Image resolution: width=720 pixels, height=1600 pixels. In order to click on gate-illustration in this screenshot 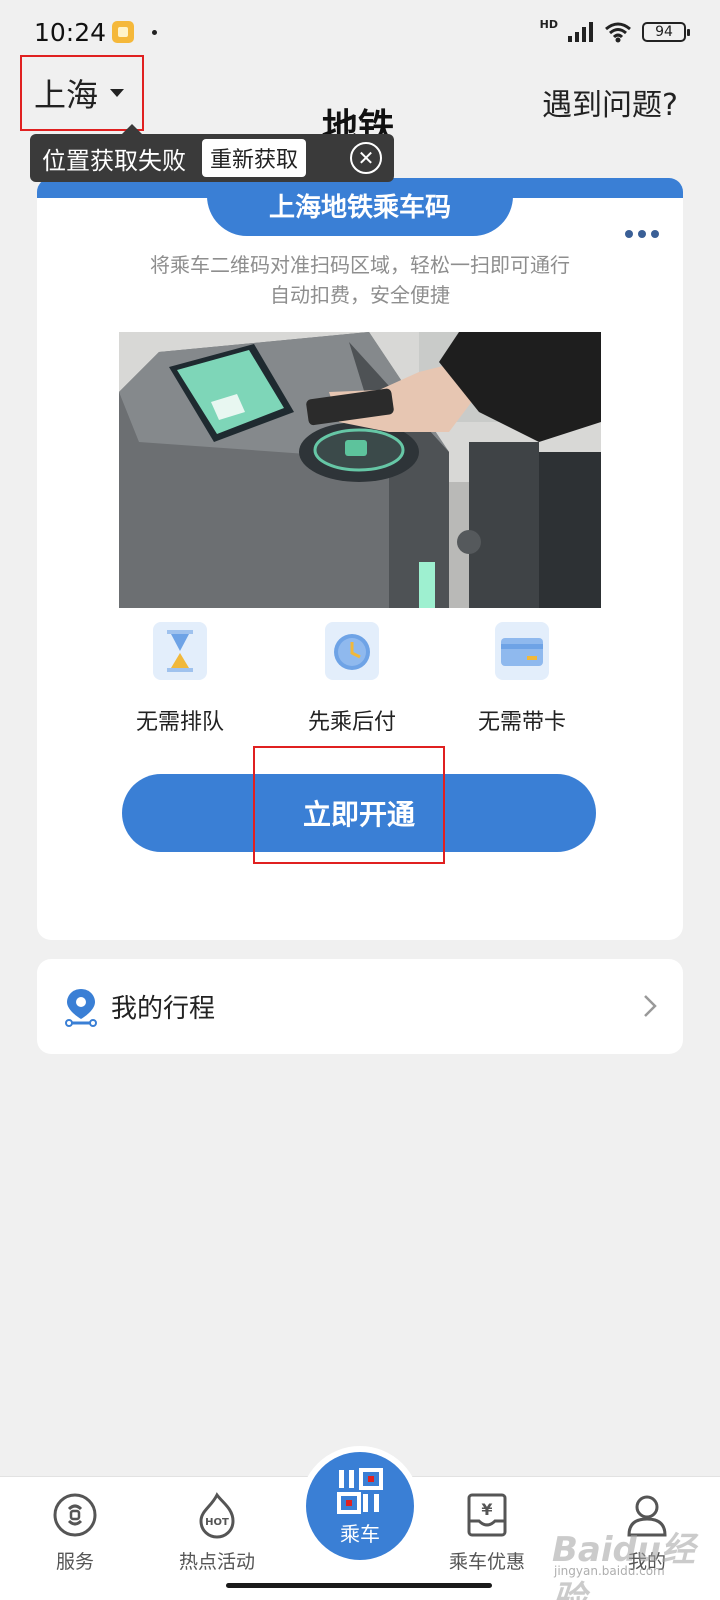, I will do `click(360, 470)`.